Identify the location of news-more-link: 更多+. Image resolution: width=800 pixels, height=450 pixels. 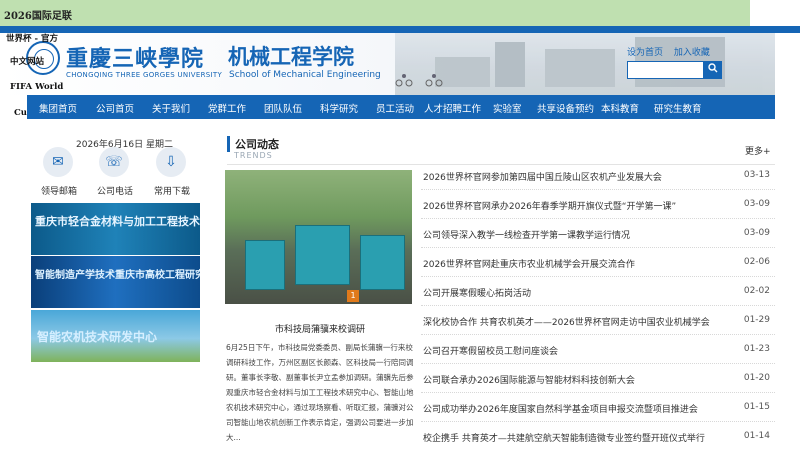
(758, 150).